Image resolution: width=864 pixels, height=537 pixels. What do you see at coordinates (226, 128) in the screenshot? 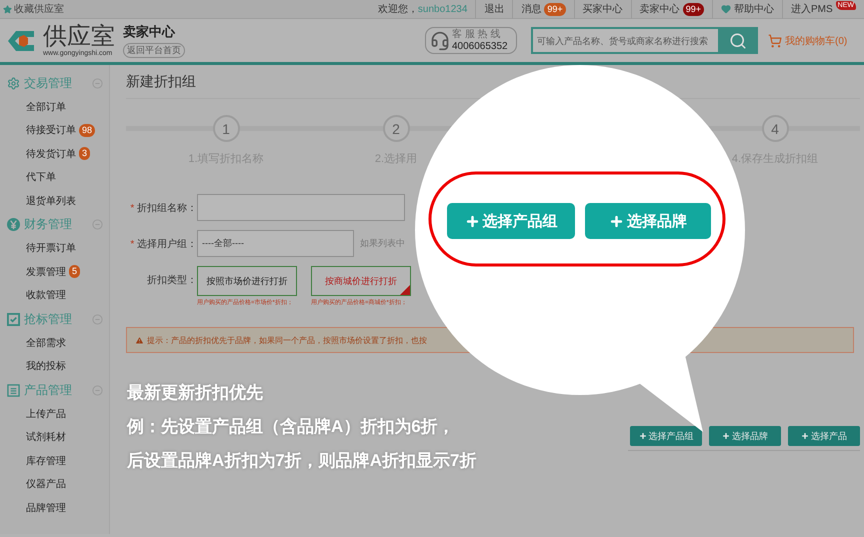
I see `step-number: 1` at bounding box center [226, 128].